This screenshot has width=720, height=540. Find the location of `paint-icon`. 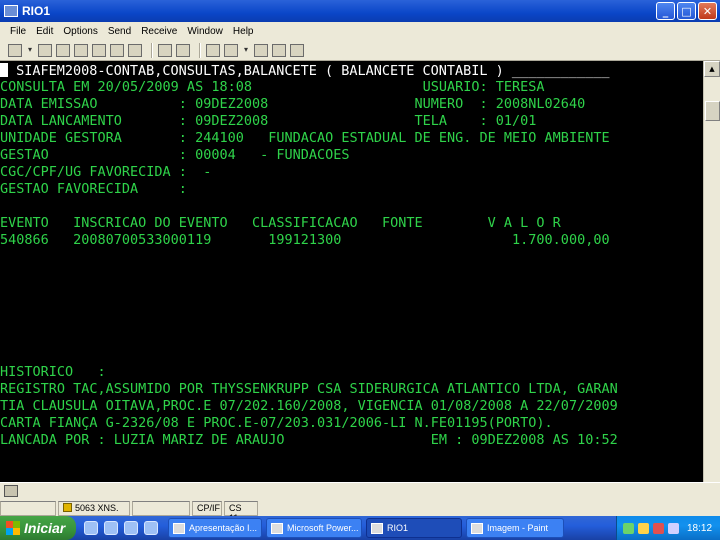

paint-icon is located at coordinates (477, 528).